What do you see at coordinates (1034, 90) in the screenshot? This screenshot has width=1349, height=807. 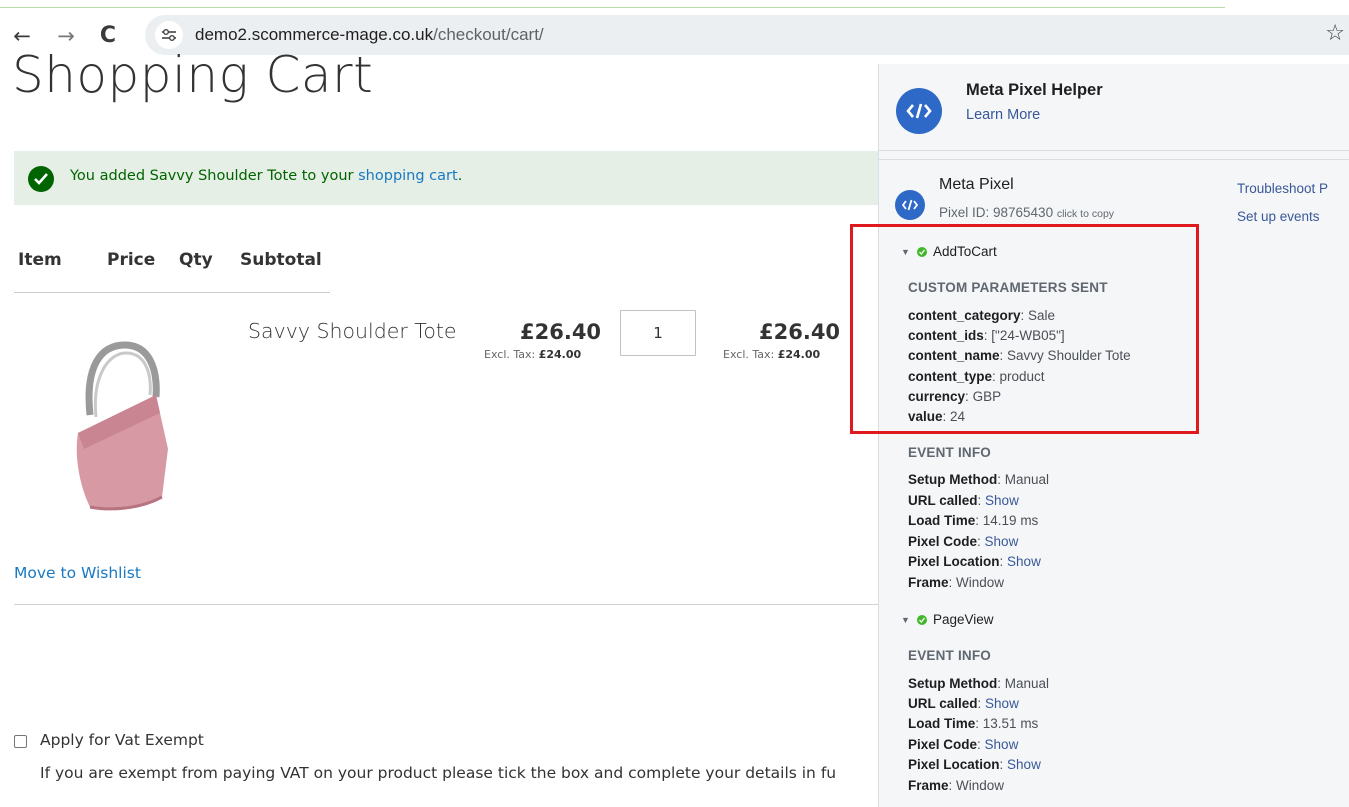 I see `popup-title: Meta Pixel Helper` at bounding box center [1034, 90].